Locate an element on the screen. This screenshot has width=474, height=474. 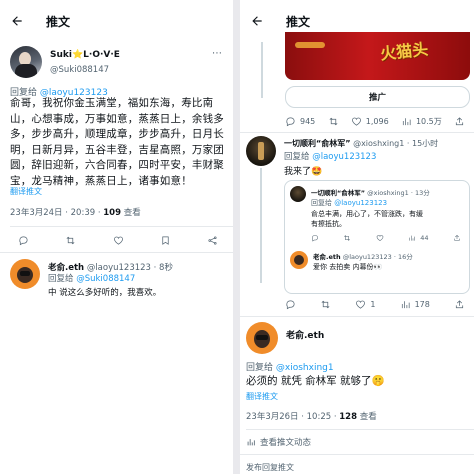
tweet-header: 一切顺利“俞林军” @xioshxing1 · 15小时 is located at coordinates (361, 143).